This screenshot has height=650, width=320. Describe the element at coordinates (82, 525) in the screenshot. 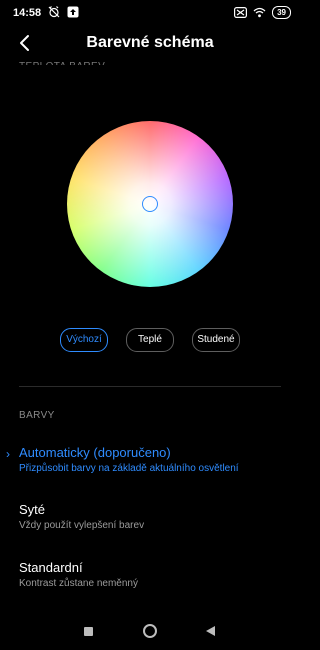

I see `option-subtitle: Vždy použít vylepšení barev` at that location.